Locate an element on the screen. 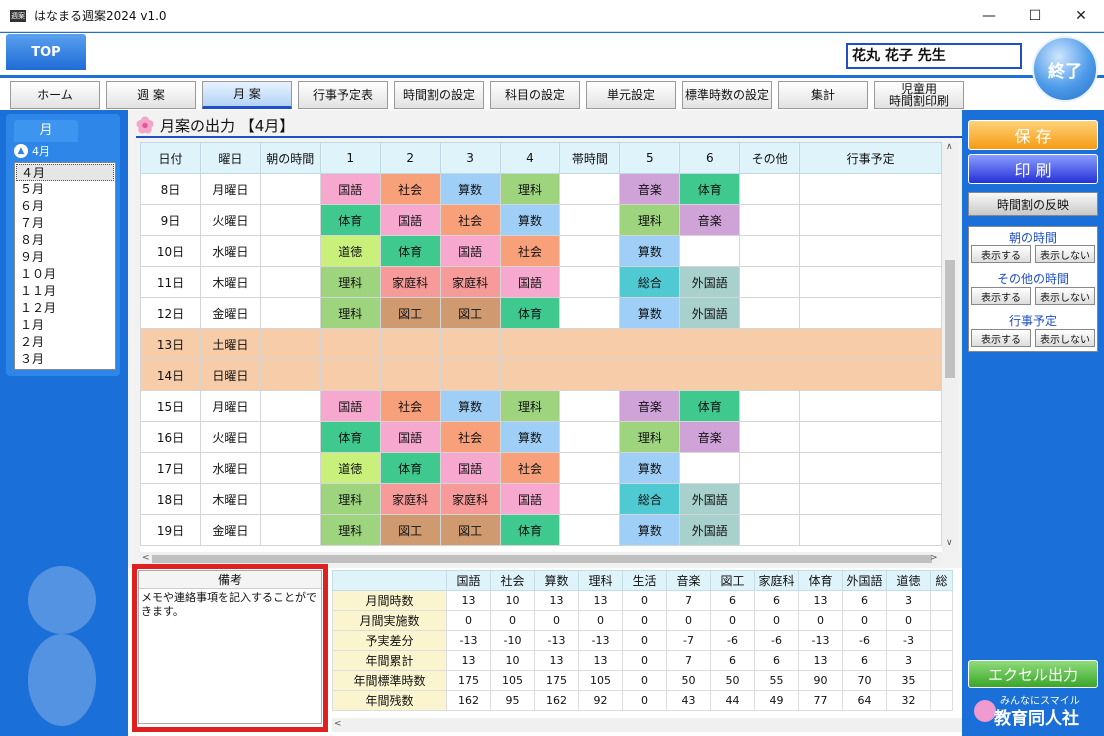 This screenshot has height=736, width=1104. month-item: １１月 is located at coordinates (65, 291).